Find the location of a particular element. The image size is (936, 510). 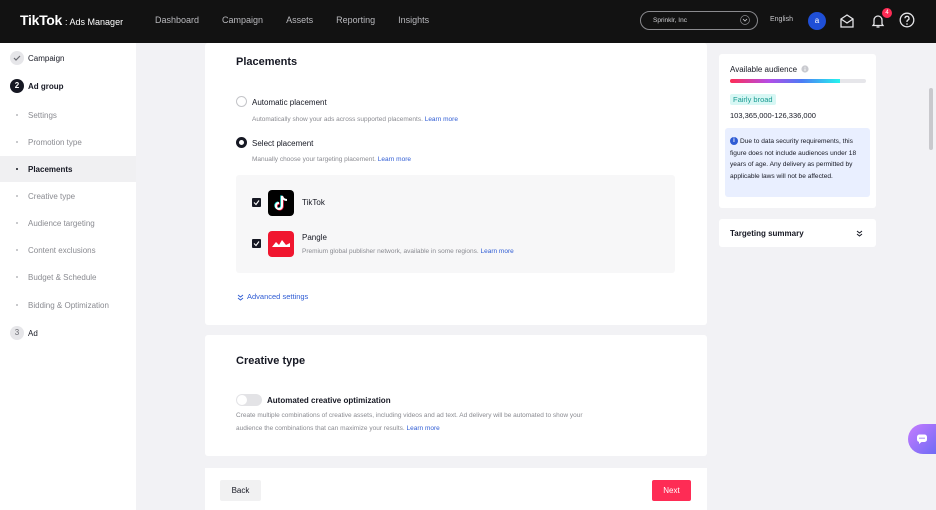

footer-bar is located at coordinates (456, 489).